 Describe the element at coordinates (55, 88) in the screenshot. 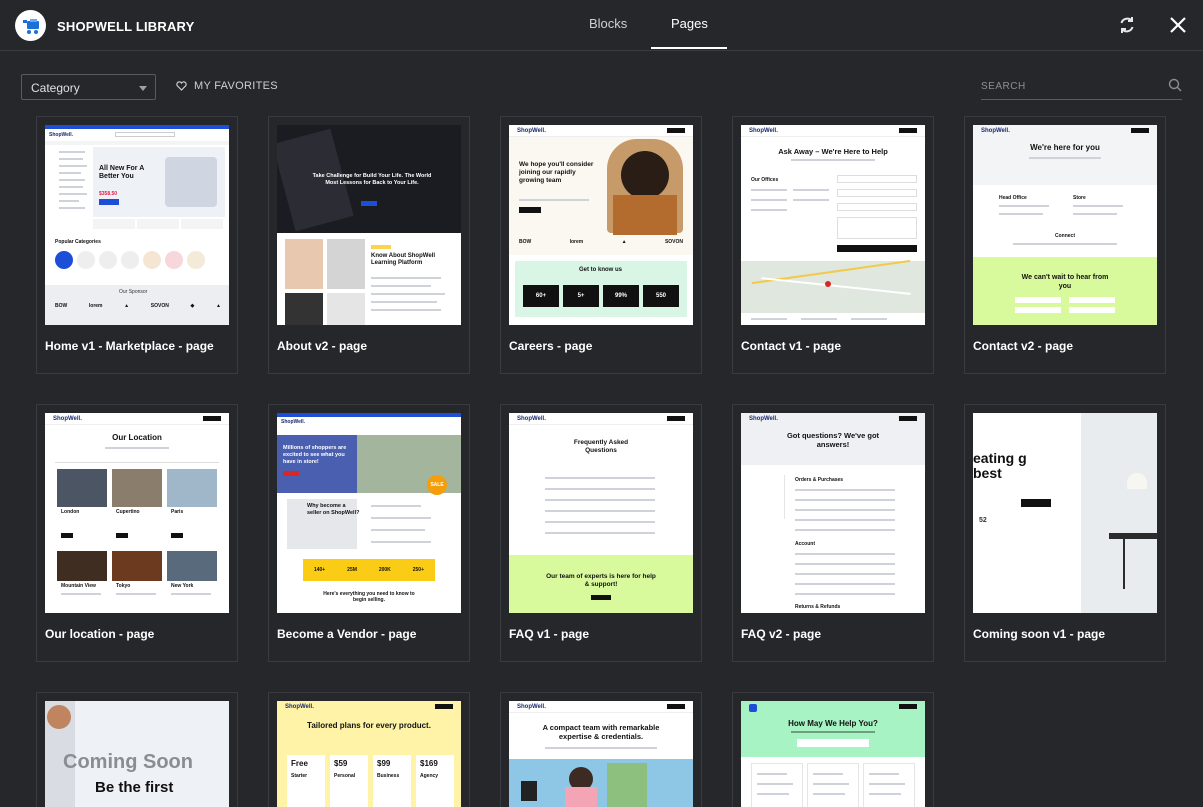

I see `category-select-value: Category` at that location.